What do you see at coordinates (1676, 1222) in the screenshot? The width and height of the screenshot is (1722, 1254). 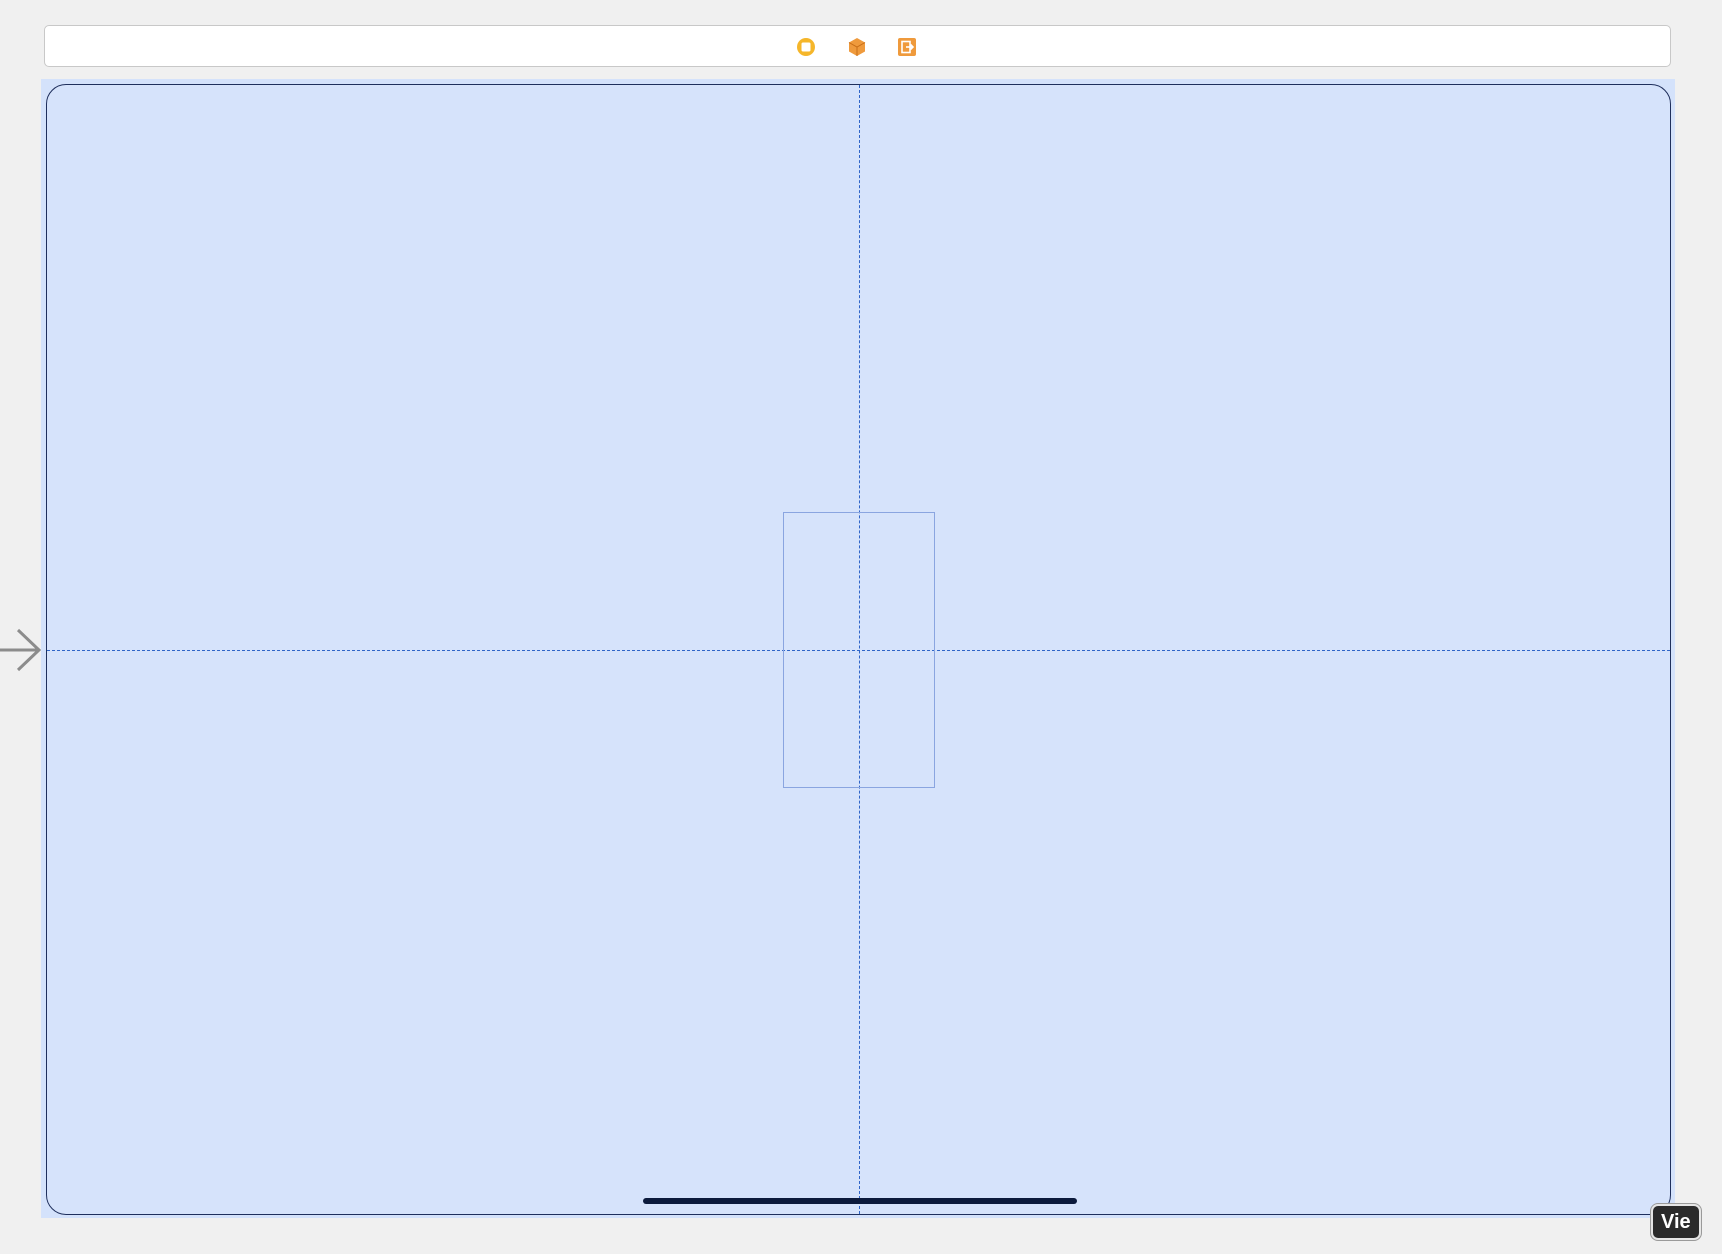 I see `view-badge: Vie` at bounding box center [1676, 1222].